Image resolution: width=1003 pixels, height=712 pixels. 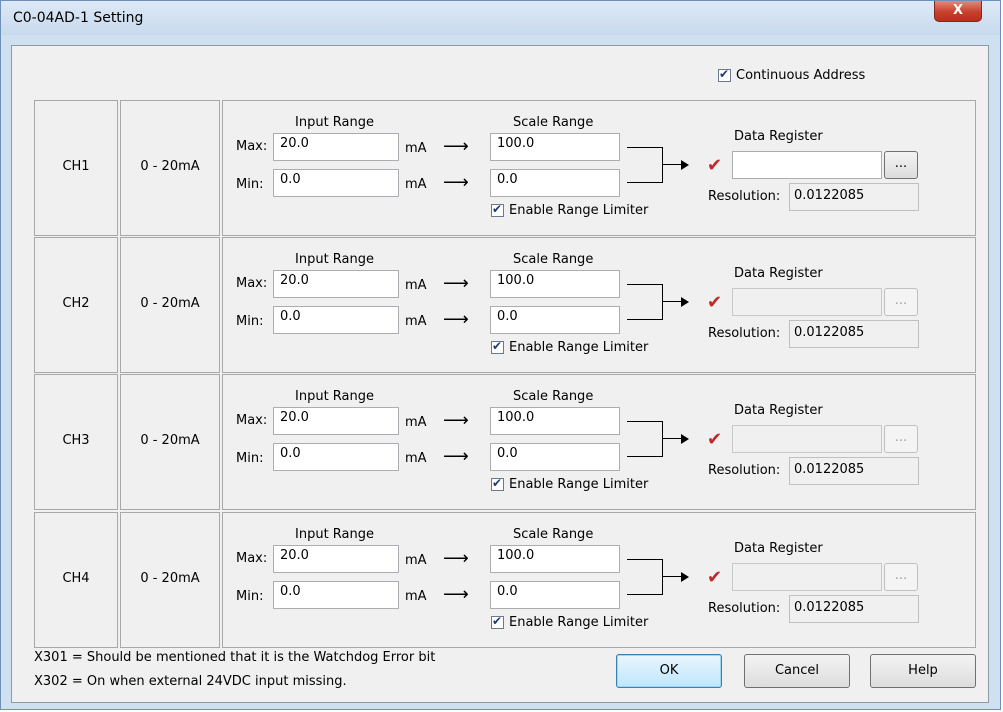 What do you see at coordinates (553, 396) in the screenshot?
I see `scale-range-heading: Scale Range` at bounding box center [553, 396].